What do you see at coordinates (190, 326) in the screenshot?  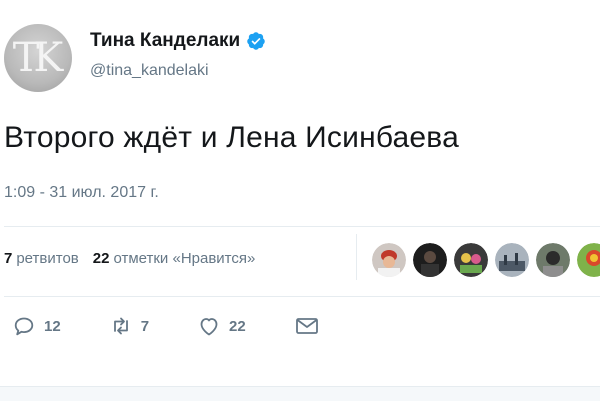 I see `tweet-actions: 12 7 22` at bounding box center [190, 326].